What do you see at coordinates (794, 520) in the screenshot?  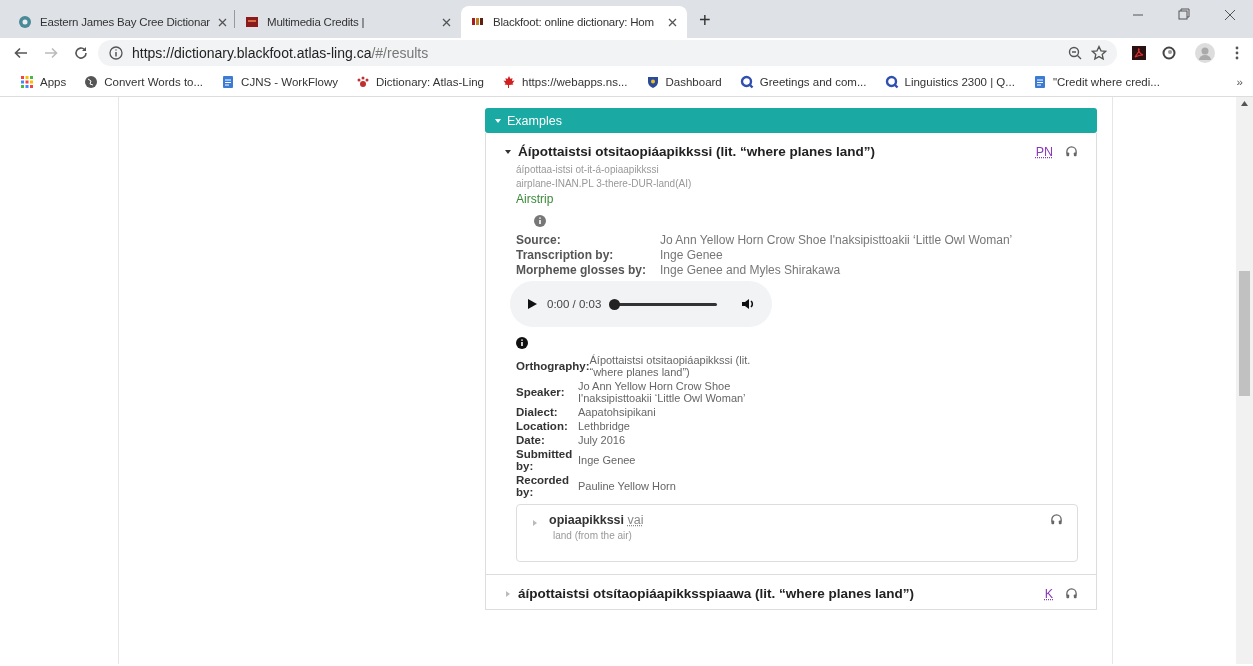 I see `word-title: opiaapikkssi vai` at bounding box center [794, 520].